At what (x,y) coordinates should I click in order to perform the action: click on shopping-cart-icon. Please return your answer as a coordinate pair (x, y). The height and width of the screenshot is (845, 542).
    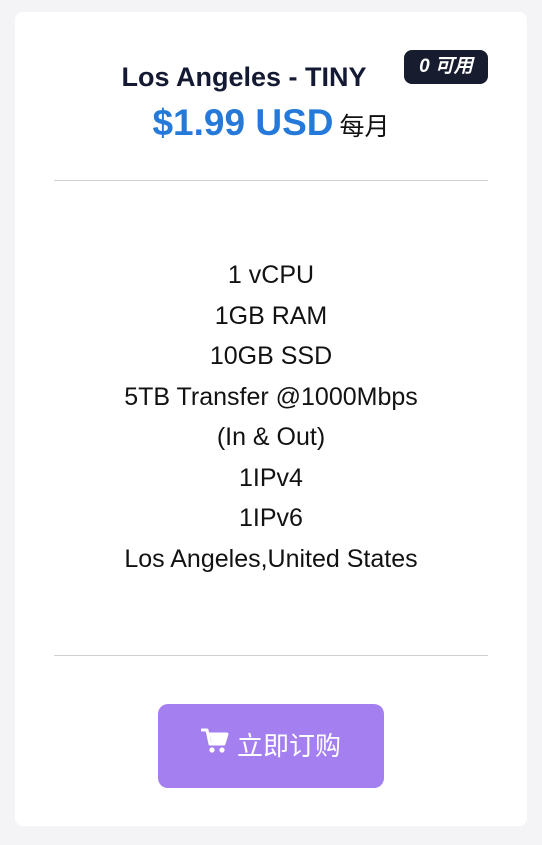
    Looking at the image, I should click on (214, 745).